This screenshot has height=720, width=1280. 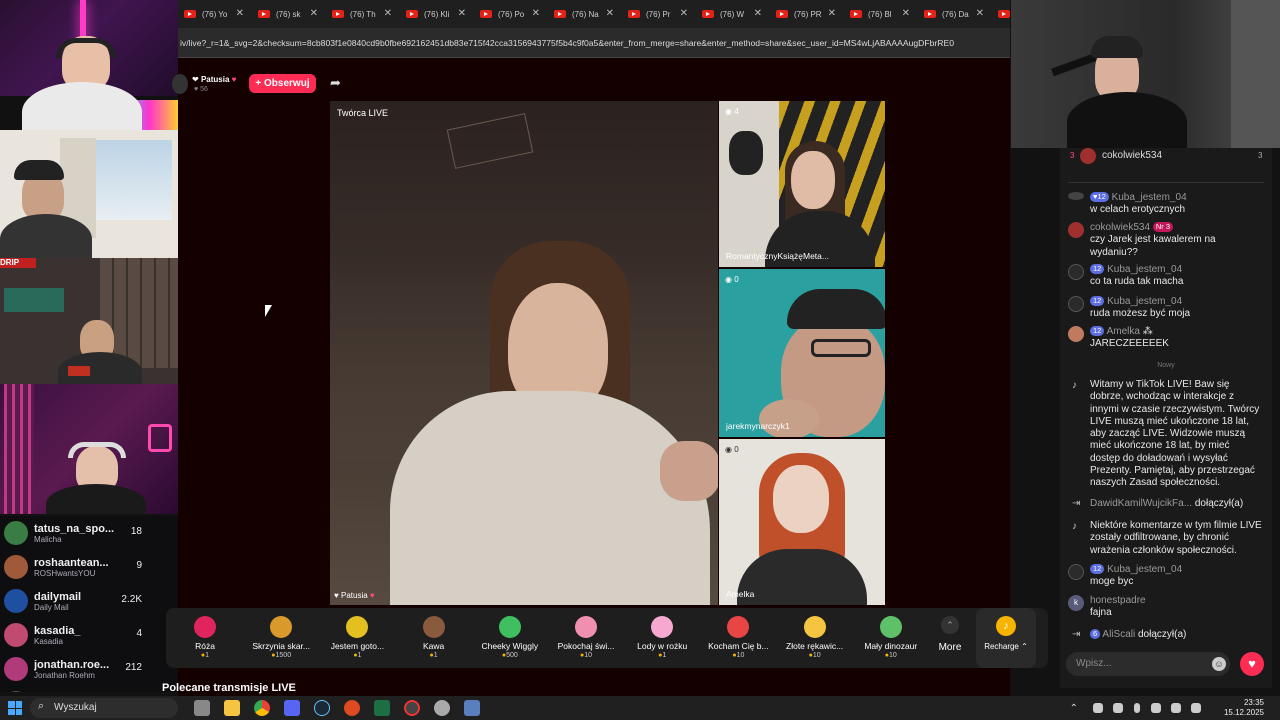 I want to click on gift-item: Złote rękawic... ●10, so click(x=815, y=639).